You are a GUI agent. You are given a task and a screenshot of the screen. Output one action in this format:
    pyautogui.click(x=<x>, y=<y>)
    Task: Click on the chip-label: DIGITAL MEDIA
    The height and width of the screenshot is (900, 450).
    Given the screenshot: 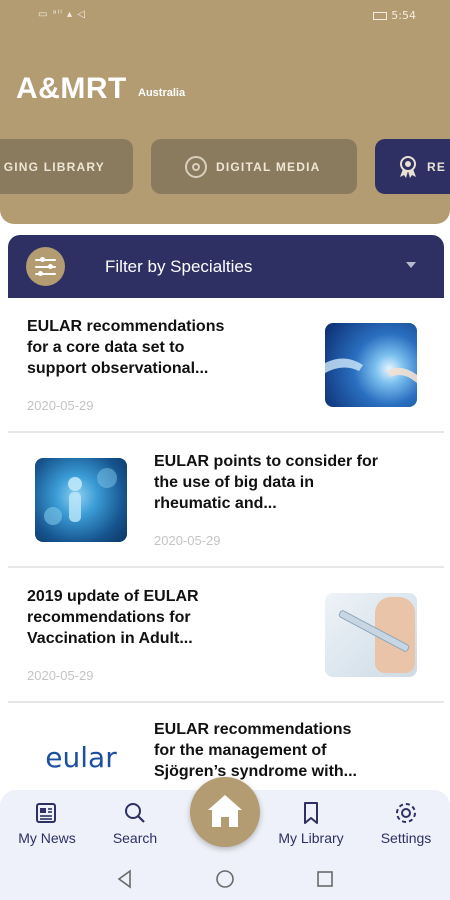 What is the action you would take?
    pyautogui.click(x=268, y=166)
    